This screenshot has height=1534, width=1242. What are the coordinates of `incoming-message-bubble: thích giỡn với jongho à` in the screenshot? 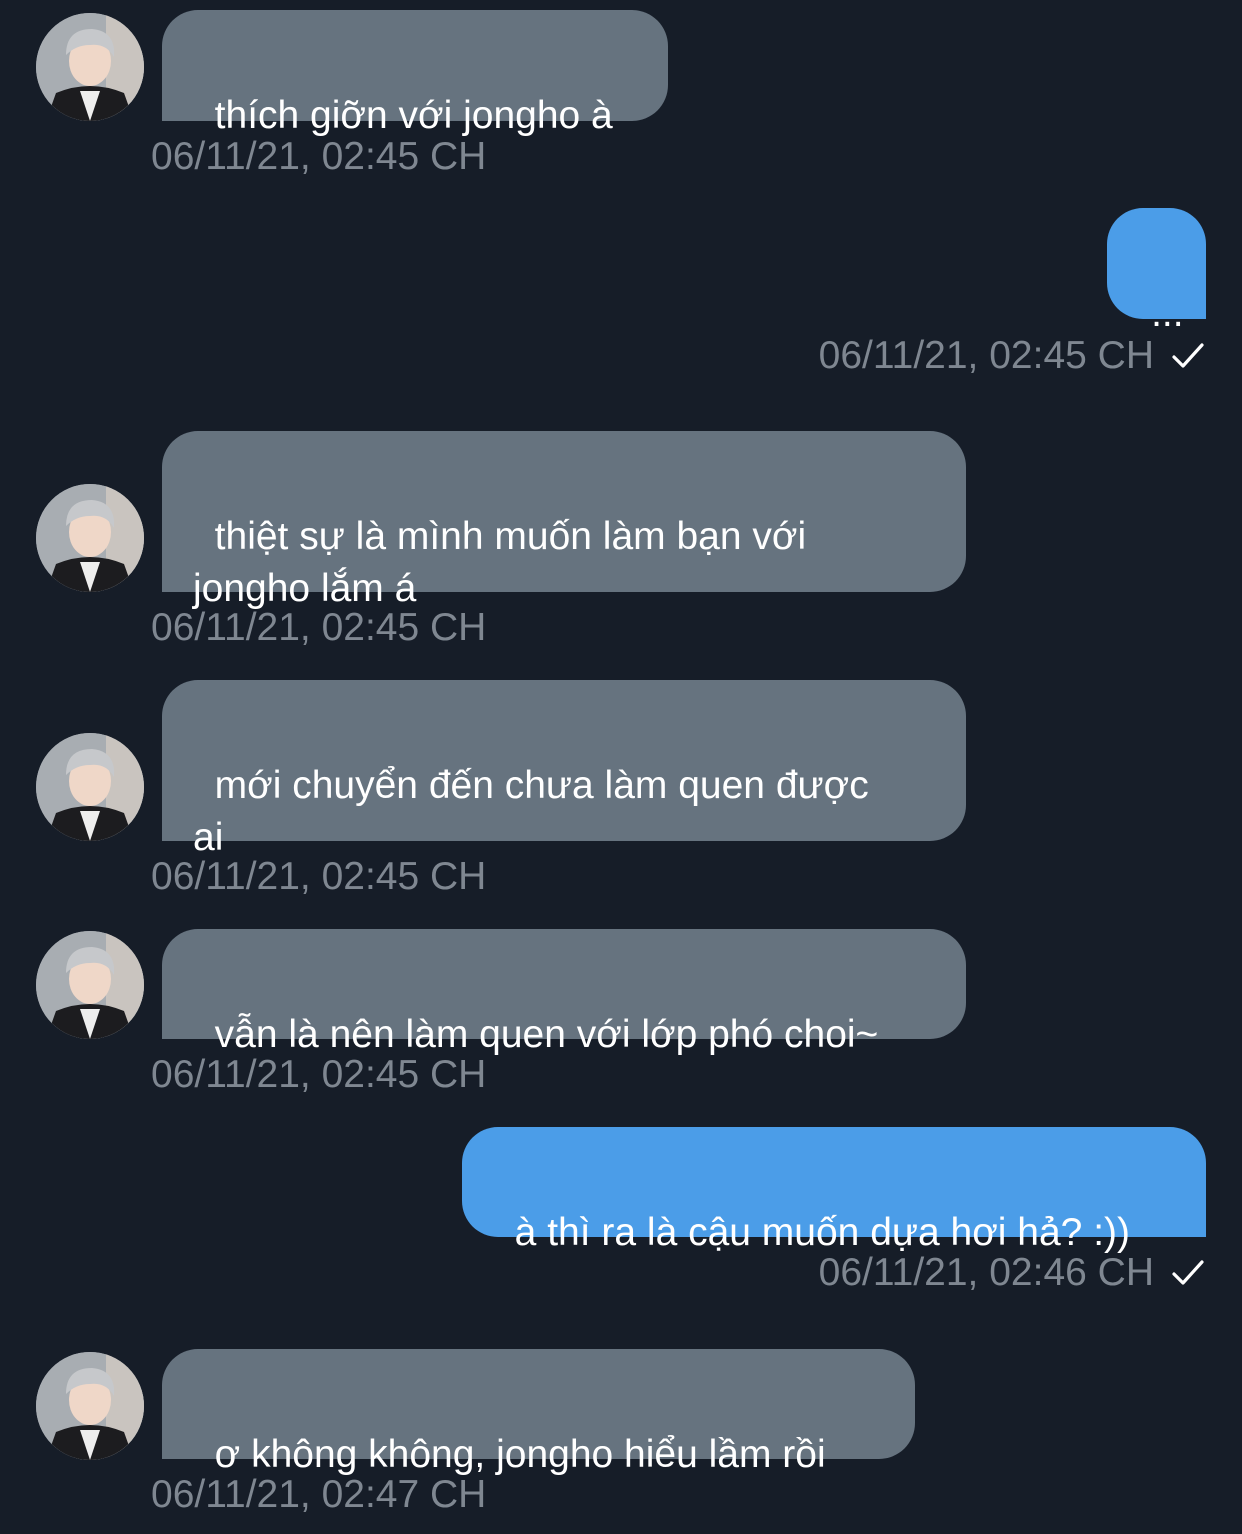 It's located at (415, 73).